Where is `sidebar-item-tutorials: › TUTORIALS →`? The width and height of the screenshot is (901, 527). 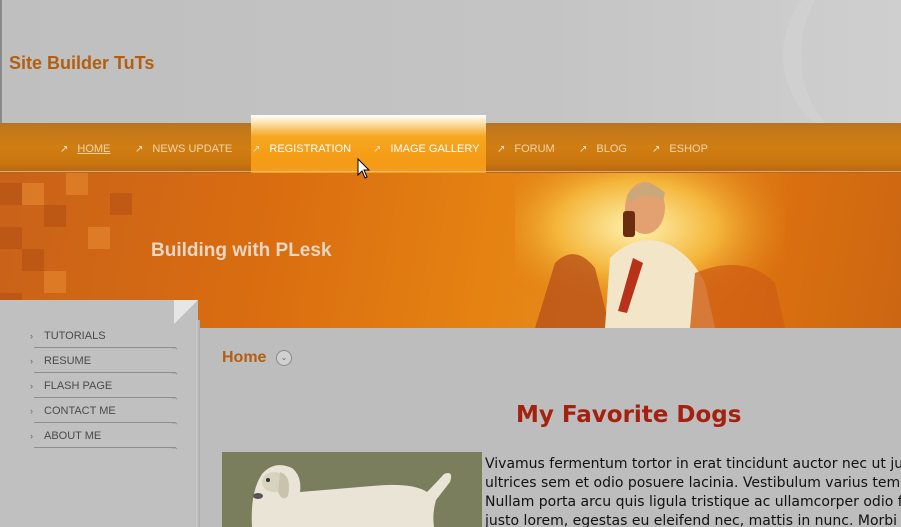
sidebar-item-tutorials: › TUTORIALS → is located at coordinates (105, 339).